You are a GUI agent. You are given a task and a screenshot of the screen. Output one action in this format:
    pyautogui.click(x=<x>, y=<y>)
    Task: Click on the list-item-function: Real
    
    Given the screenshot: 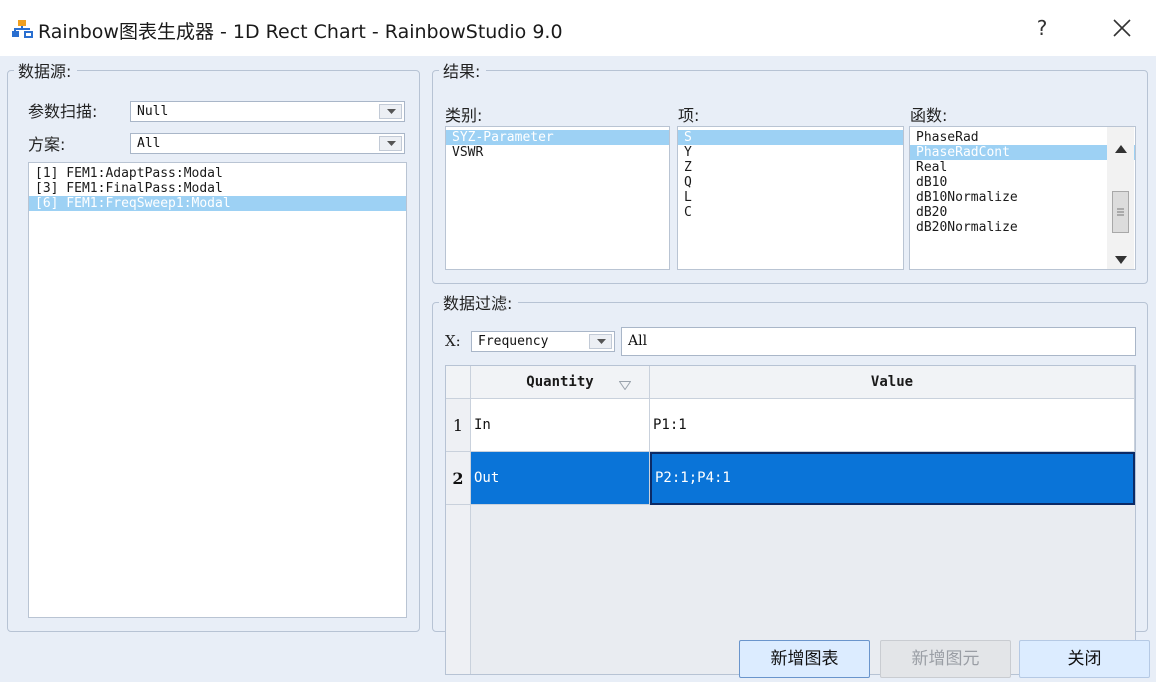 What is the action you would take?
    pyautogui.click(x=1022, y=167)
    